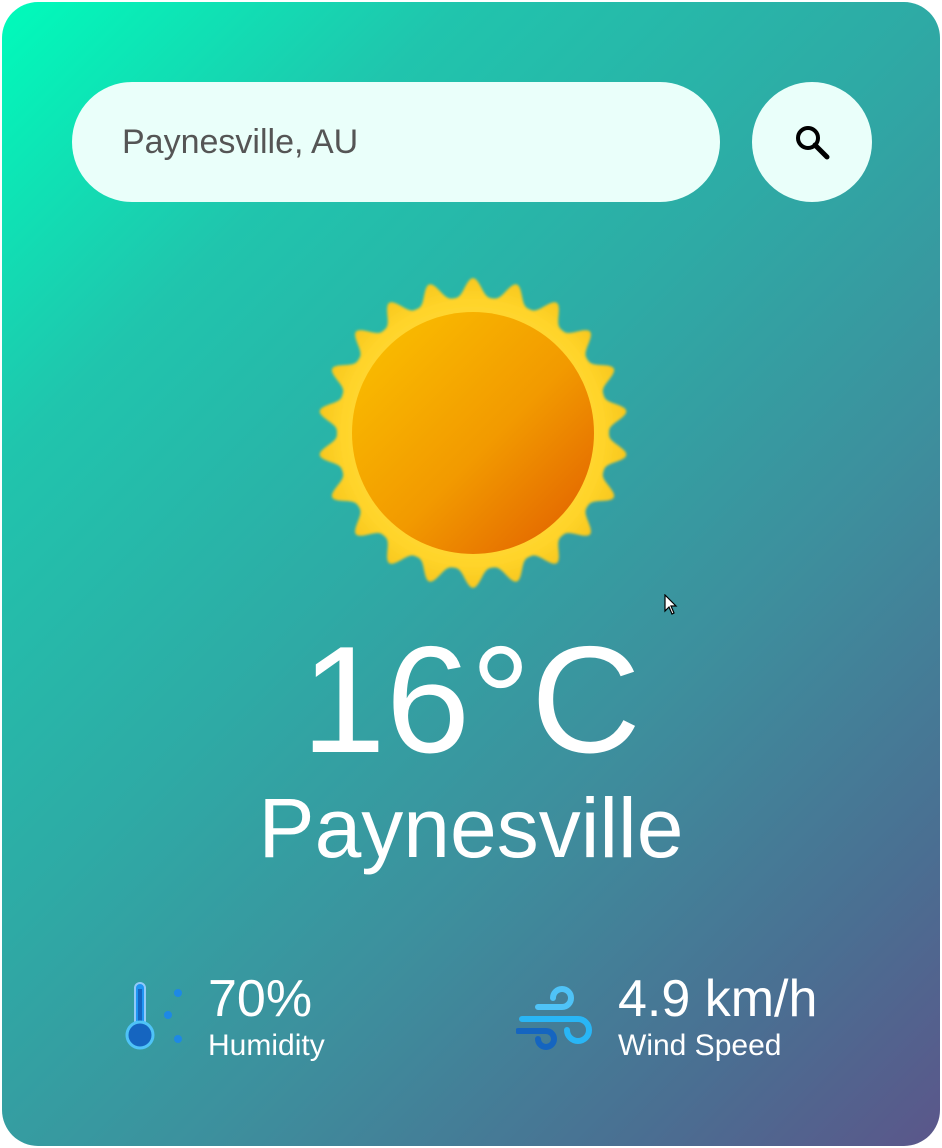 This screenshot has height=1148, width=942. What do you see at coordinates (471, 828) in the screenshot?
I see `city-name: Paynesville` at bounding box center [471, 828].